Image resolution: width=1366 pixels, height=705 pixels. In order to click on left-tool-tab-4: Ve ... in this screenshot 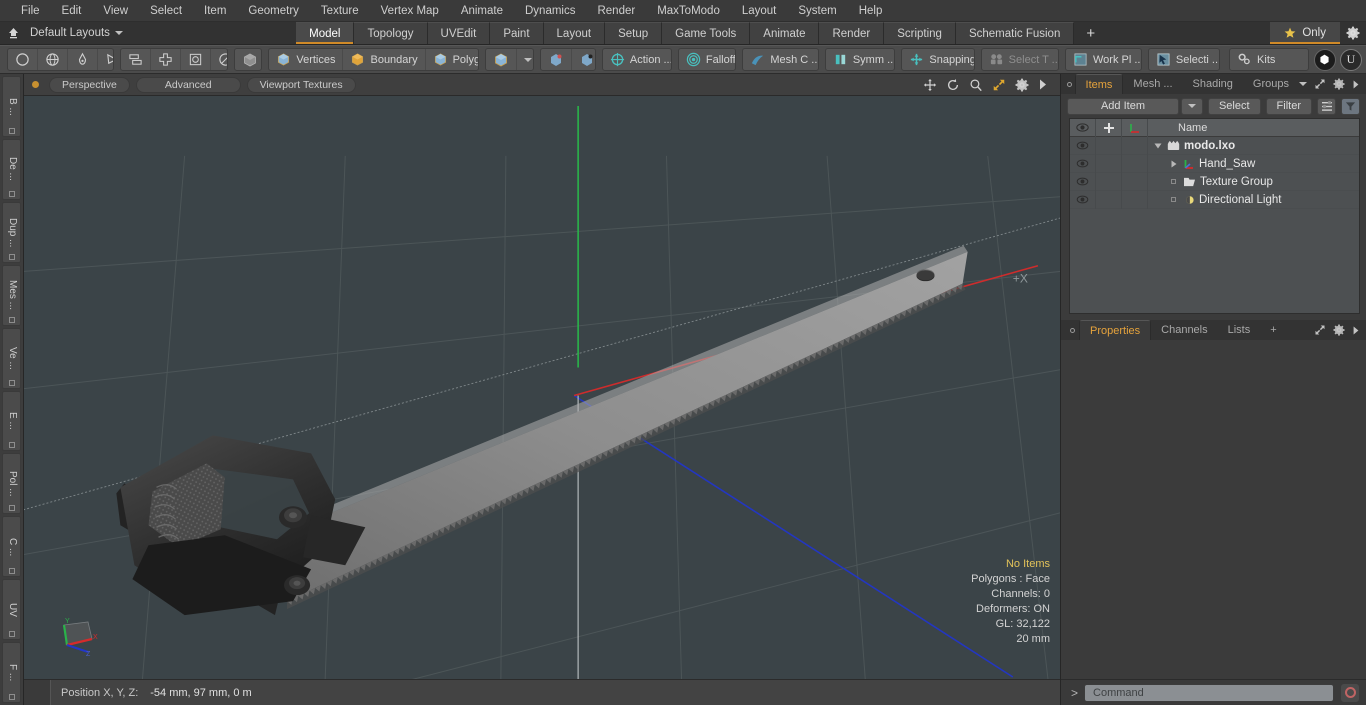, I will do `click(11, 358)`.